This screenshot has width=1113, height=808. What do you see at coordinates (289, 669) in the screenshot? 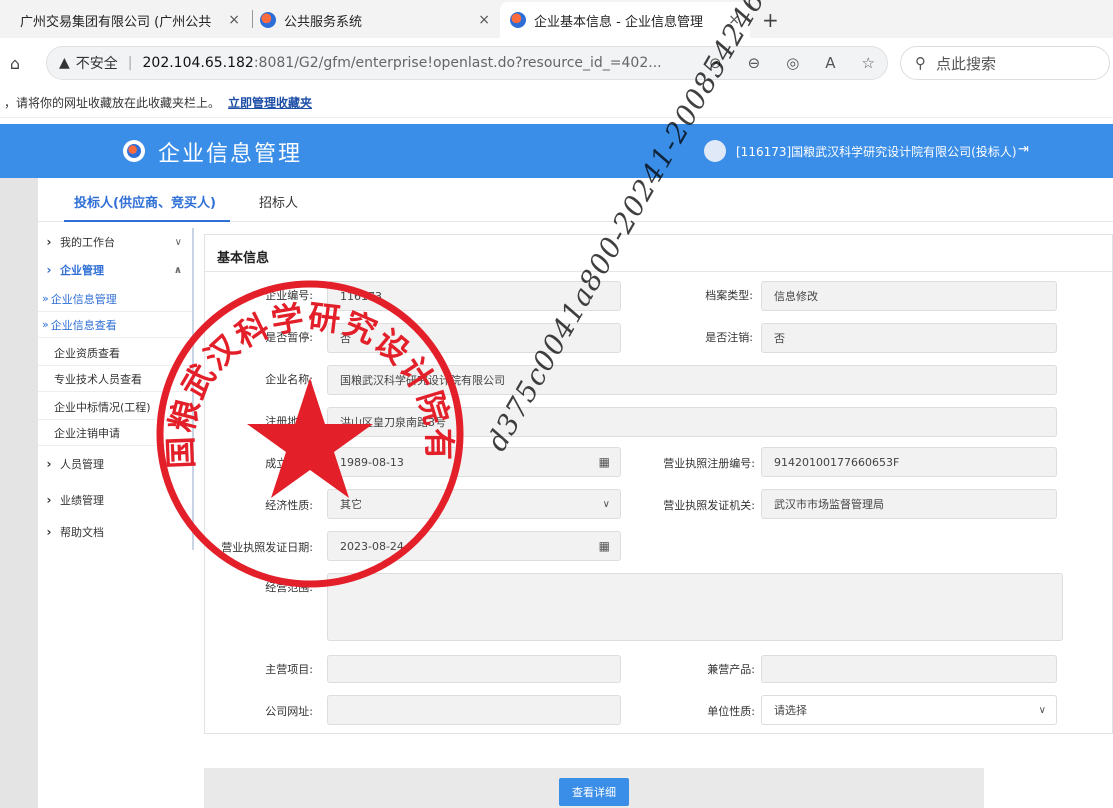
I see `field-label: 主营项目:` at bounding box center [289, 669].